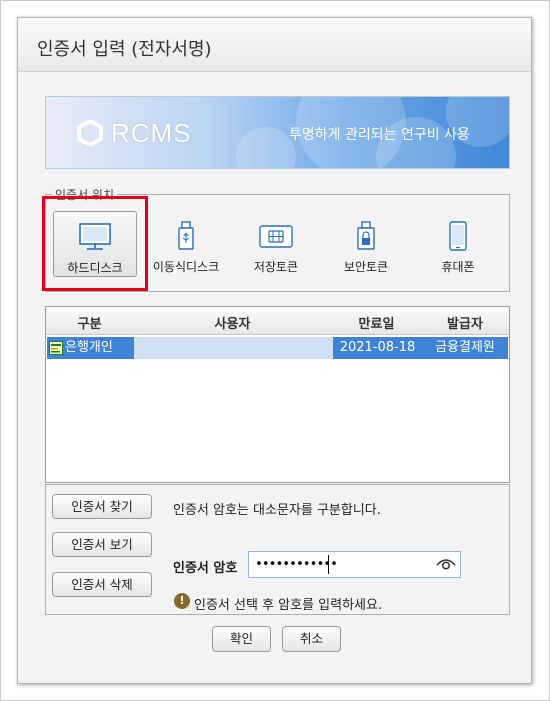 The image size is (550, 701). I want to click on cell-user, so click(232, 348).